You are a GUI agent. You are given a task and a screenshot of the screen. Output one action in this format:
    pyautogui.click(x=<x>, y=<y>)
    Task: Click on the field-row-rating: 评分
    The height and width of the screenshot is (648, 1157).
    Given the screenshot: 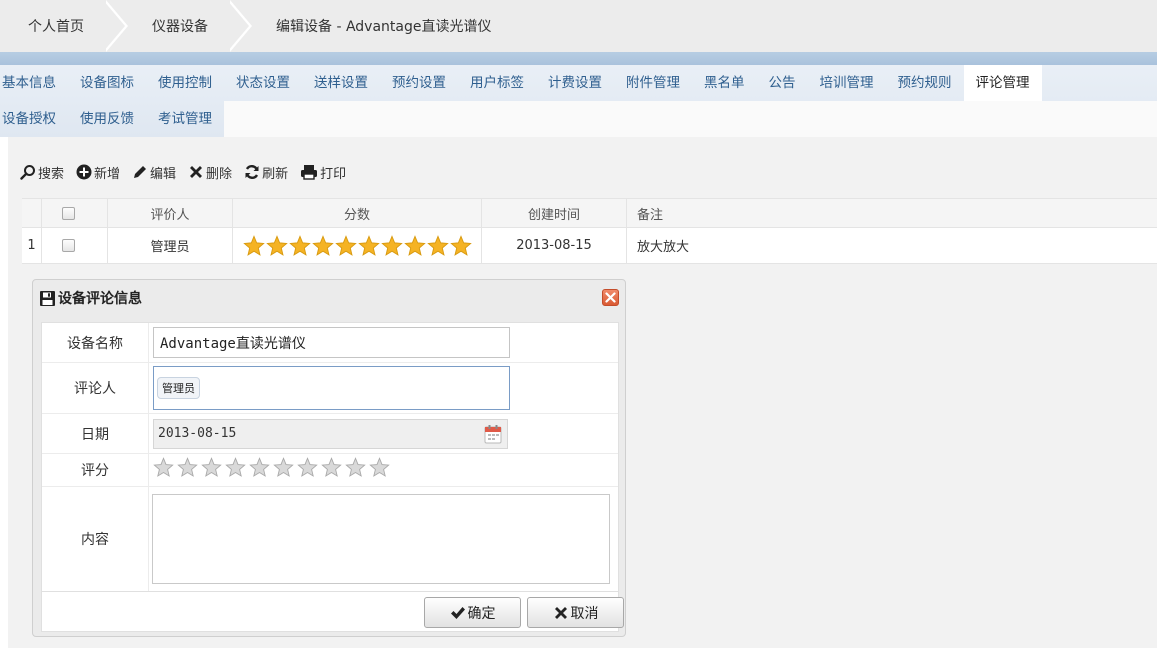 What is the action you would take?
    pyautogui.click(x=330, y=470)
    